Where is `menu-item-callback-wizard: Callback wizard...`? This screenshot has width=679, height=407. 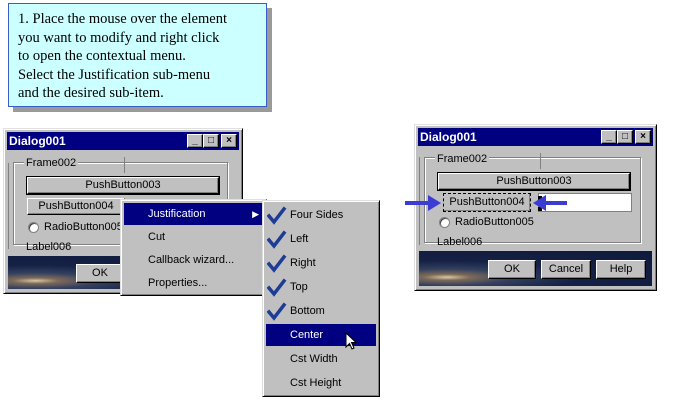
menu-item-callback-wizard: Callback wizard... is located at coordinates (193, 260).